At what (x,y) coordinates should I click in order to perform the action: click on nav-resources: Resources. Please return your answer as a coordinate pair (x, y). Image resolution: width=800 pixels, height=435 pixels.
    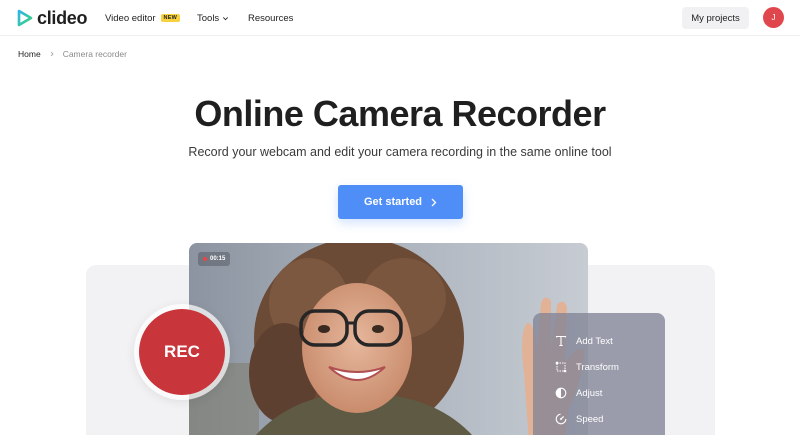
    Looking at the image, I should click on (270, 18).